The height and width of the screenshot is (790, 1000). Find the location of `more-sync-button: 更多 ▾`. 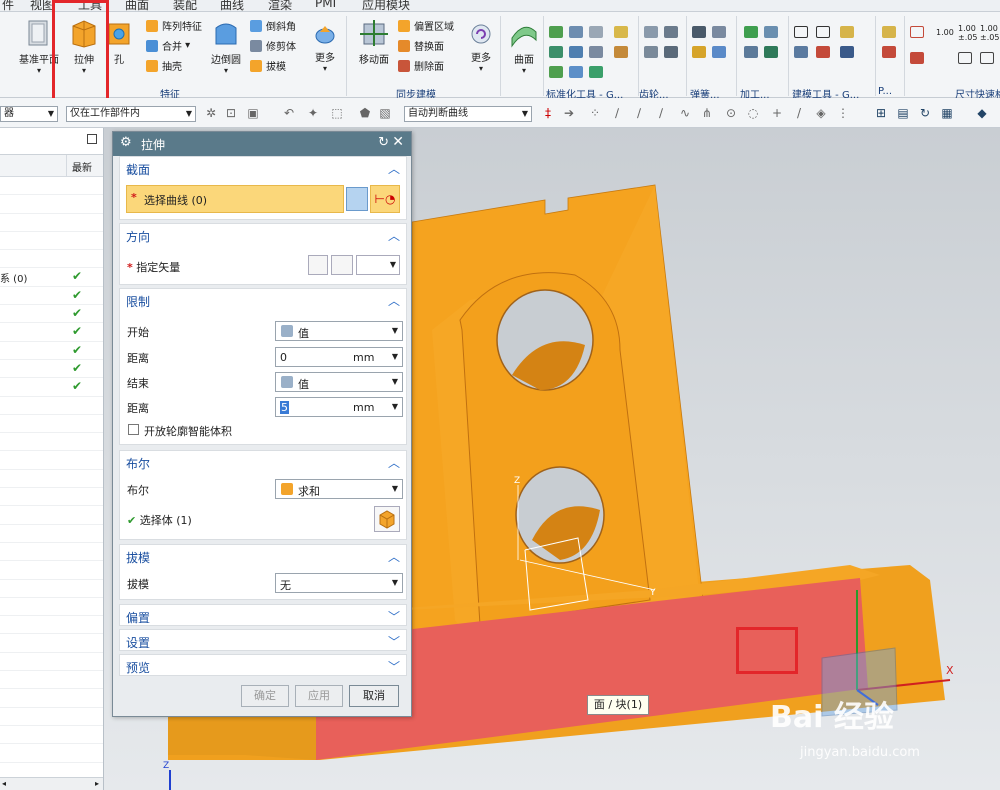

more-sync-button: 更多 ▾ is located at coordinates (481, 47).